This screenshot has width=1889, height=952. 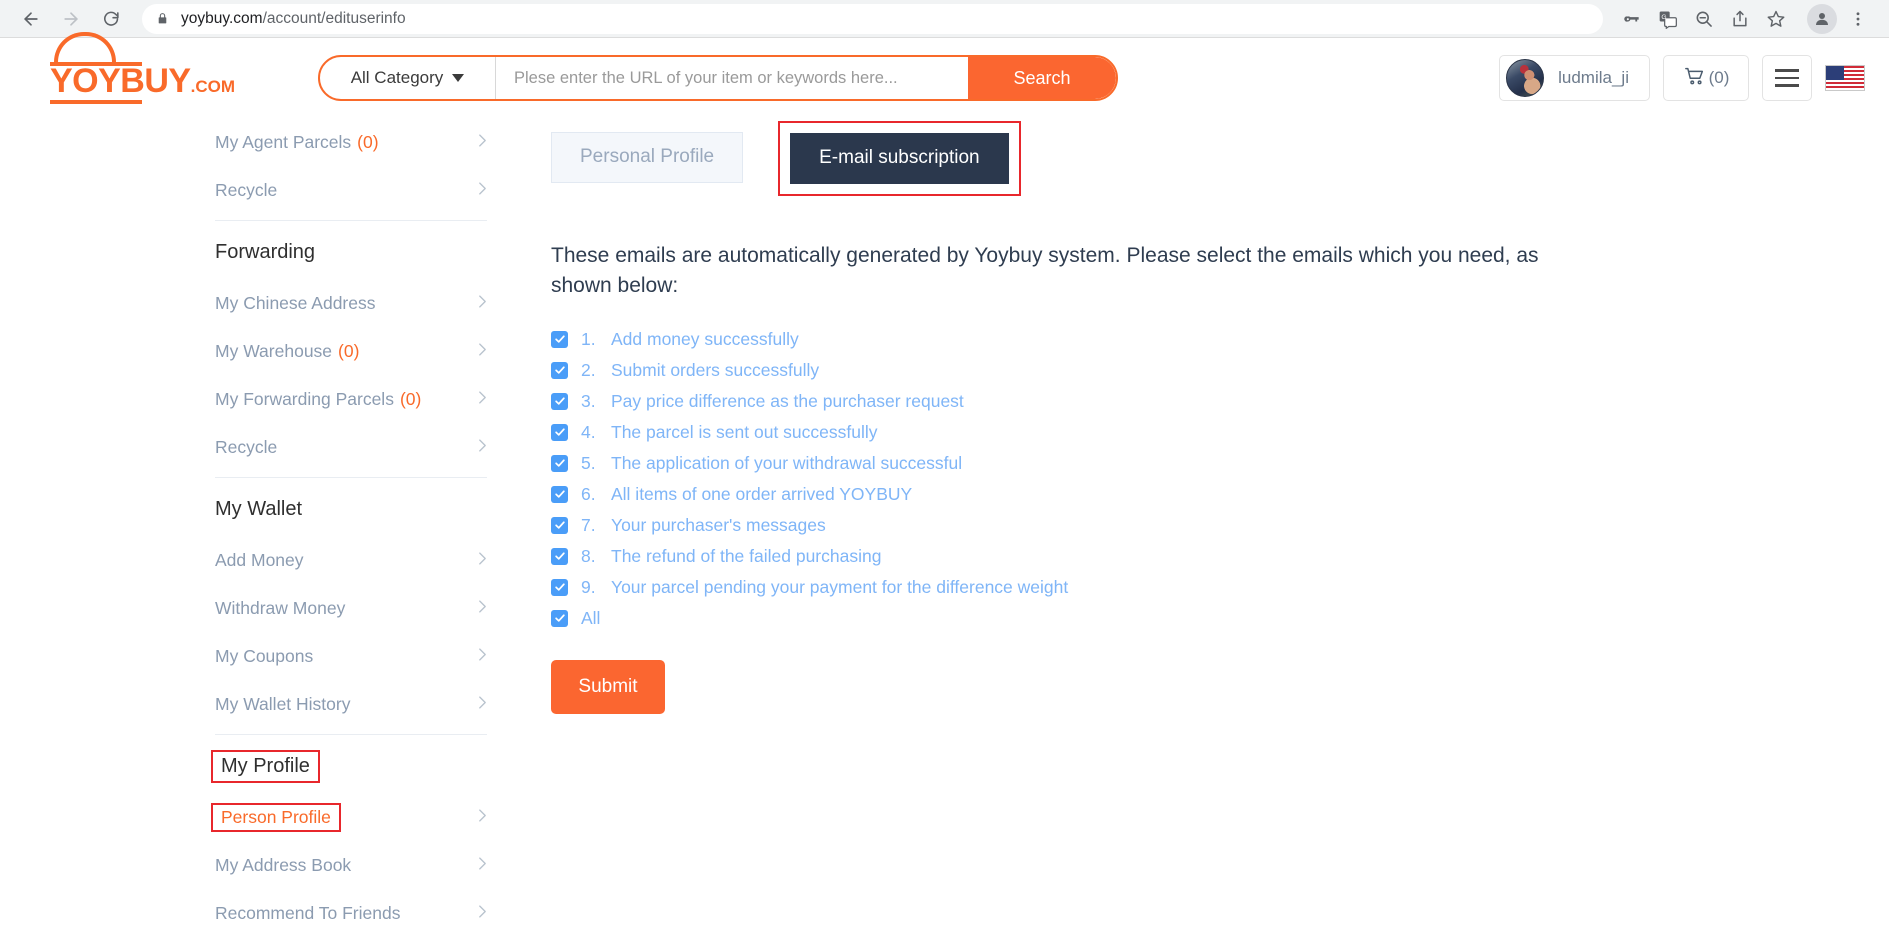 I want to click on us-flag-icon, so click(x=1845, y=78).